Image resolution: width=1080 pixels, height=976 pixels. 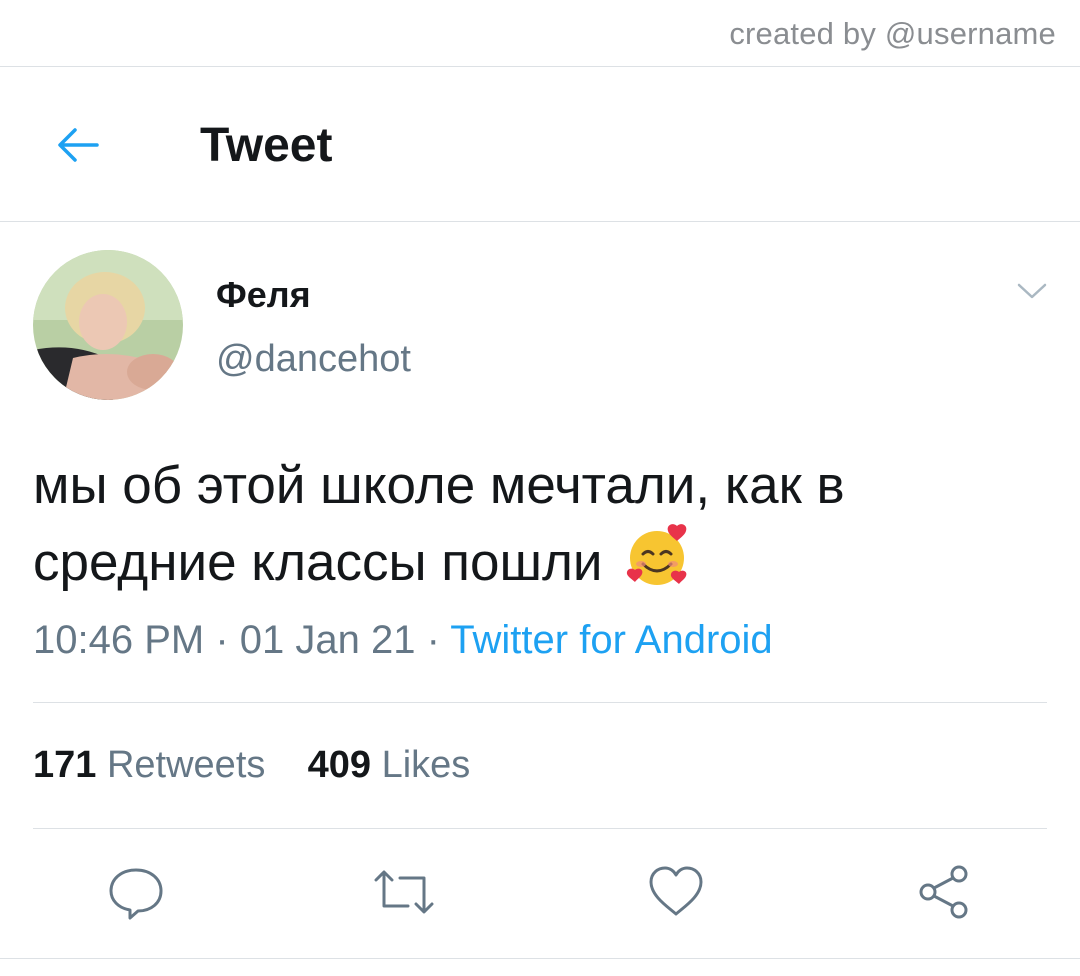 I want to click on page-title: Tweet, so click(x=266, y=145).